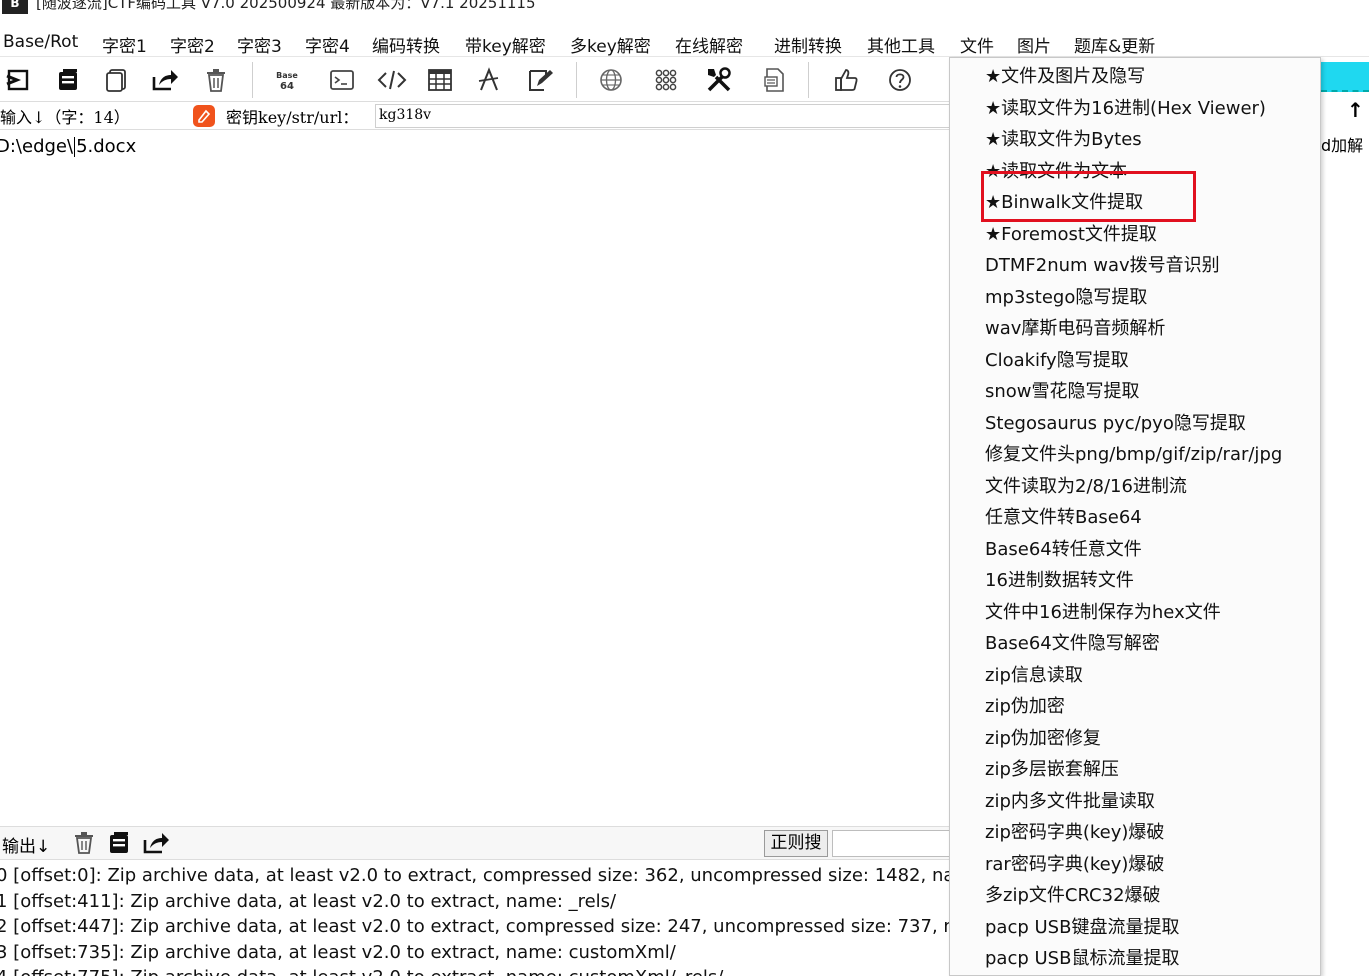  I want to click on highlight-annotation-box, so click(1088, 196).